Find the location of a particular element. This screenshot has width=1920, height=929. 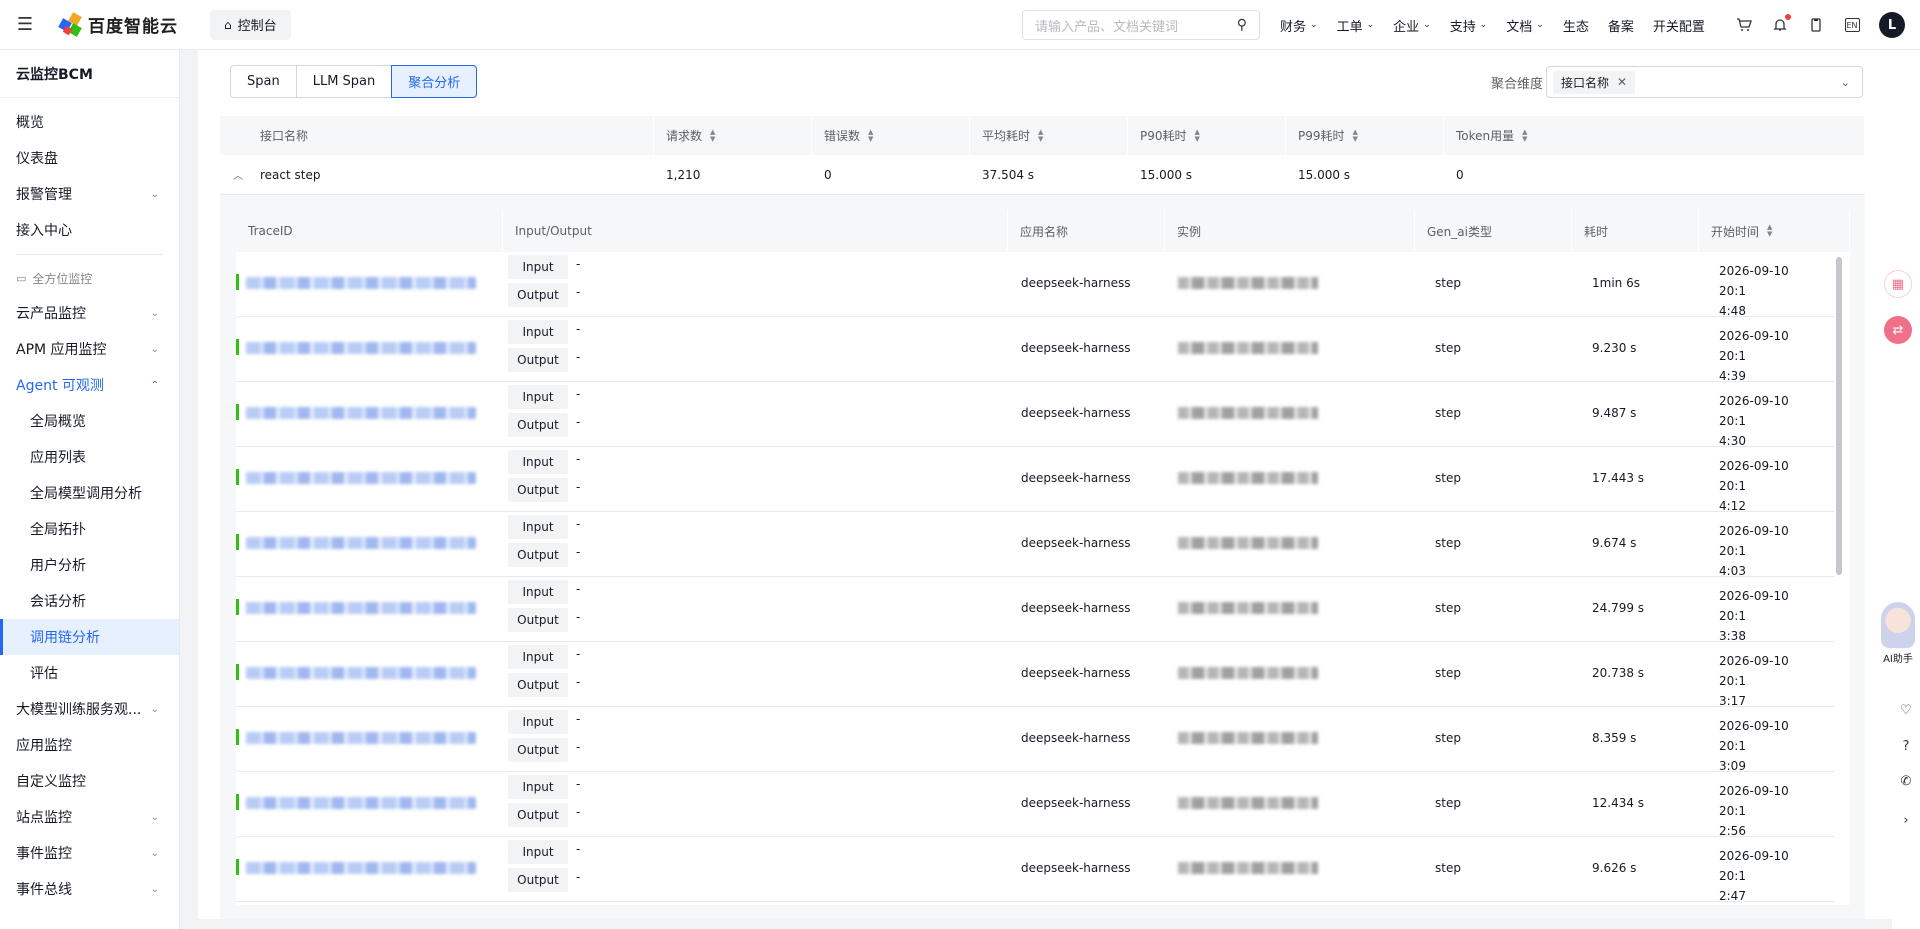

search-icon: ⚲ is located at coordinates (1242, 25).